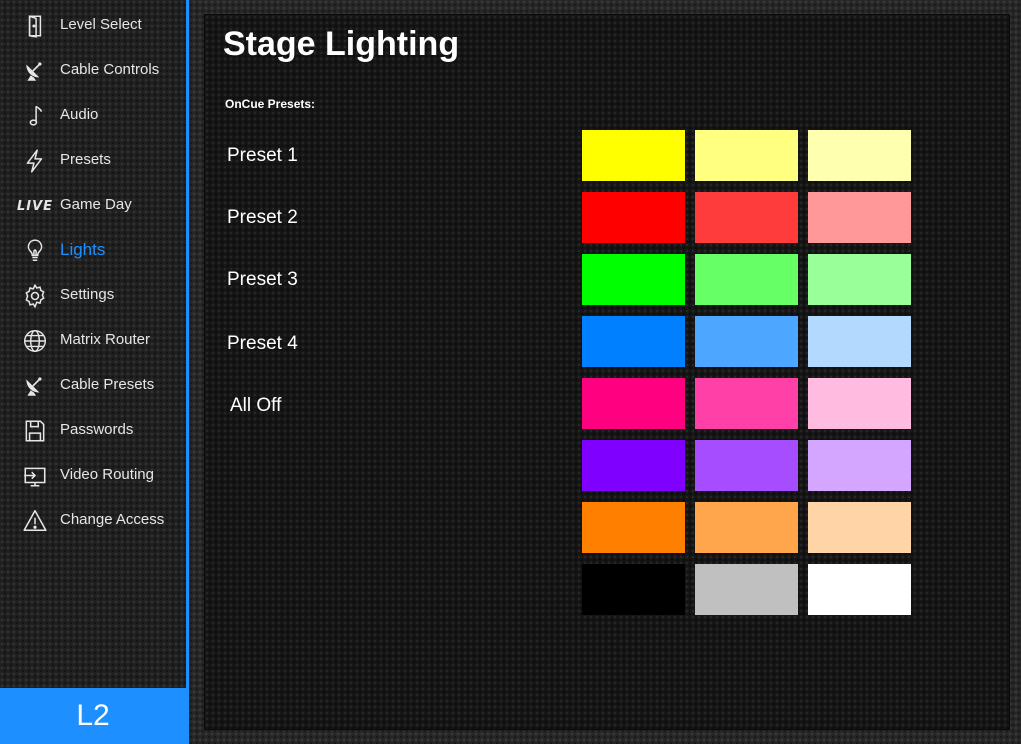  Describe the element at coordinates (35, 521) in the screenshot. I see `warning-icon` at that location.